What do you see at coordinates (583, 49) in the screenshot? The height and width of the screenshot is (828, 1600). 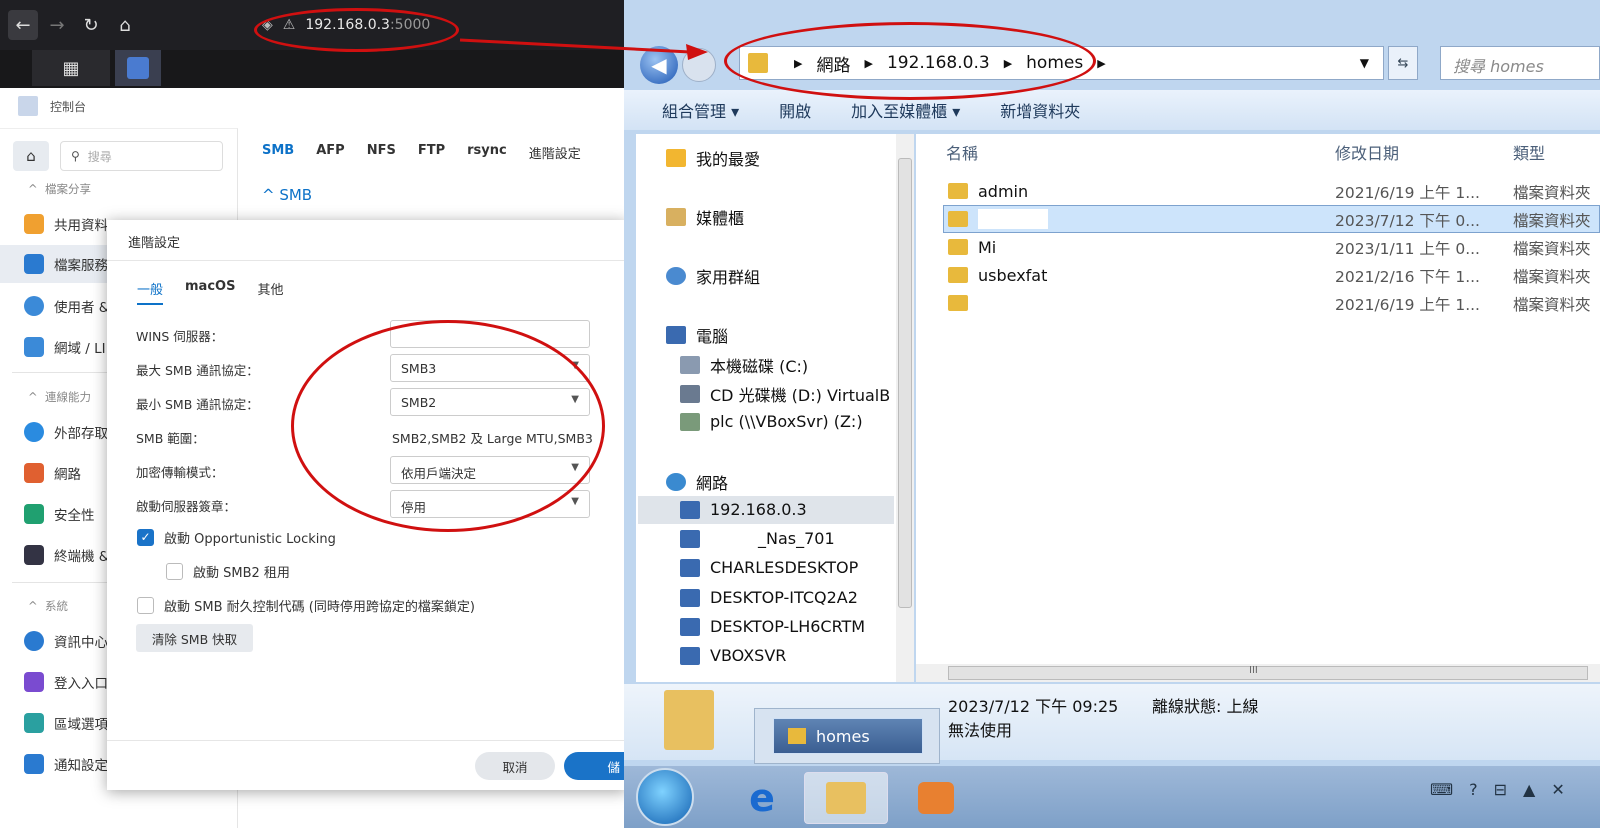 I see `annotation-arrow` at bounding box center [583, 49].